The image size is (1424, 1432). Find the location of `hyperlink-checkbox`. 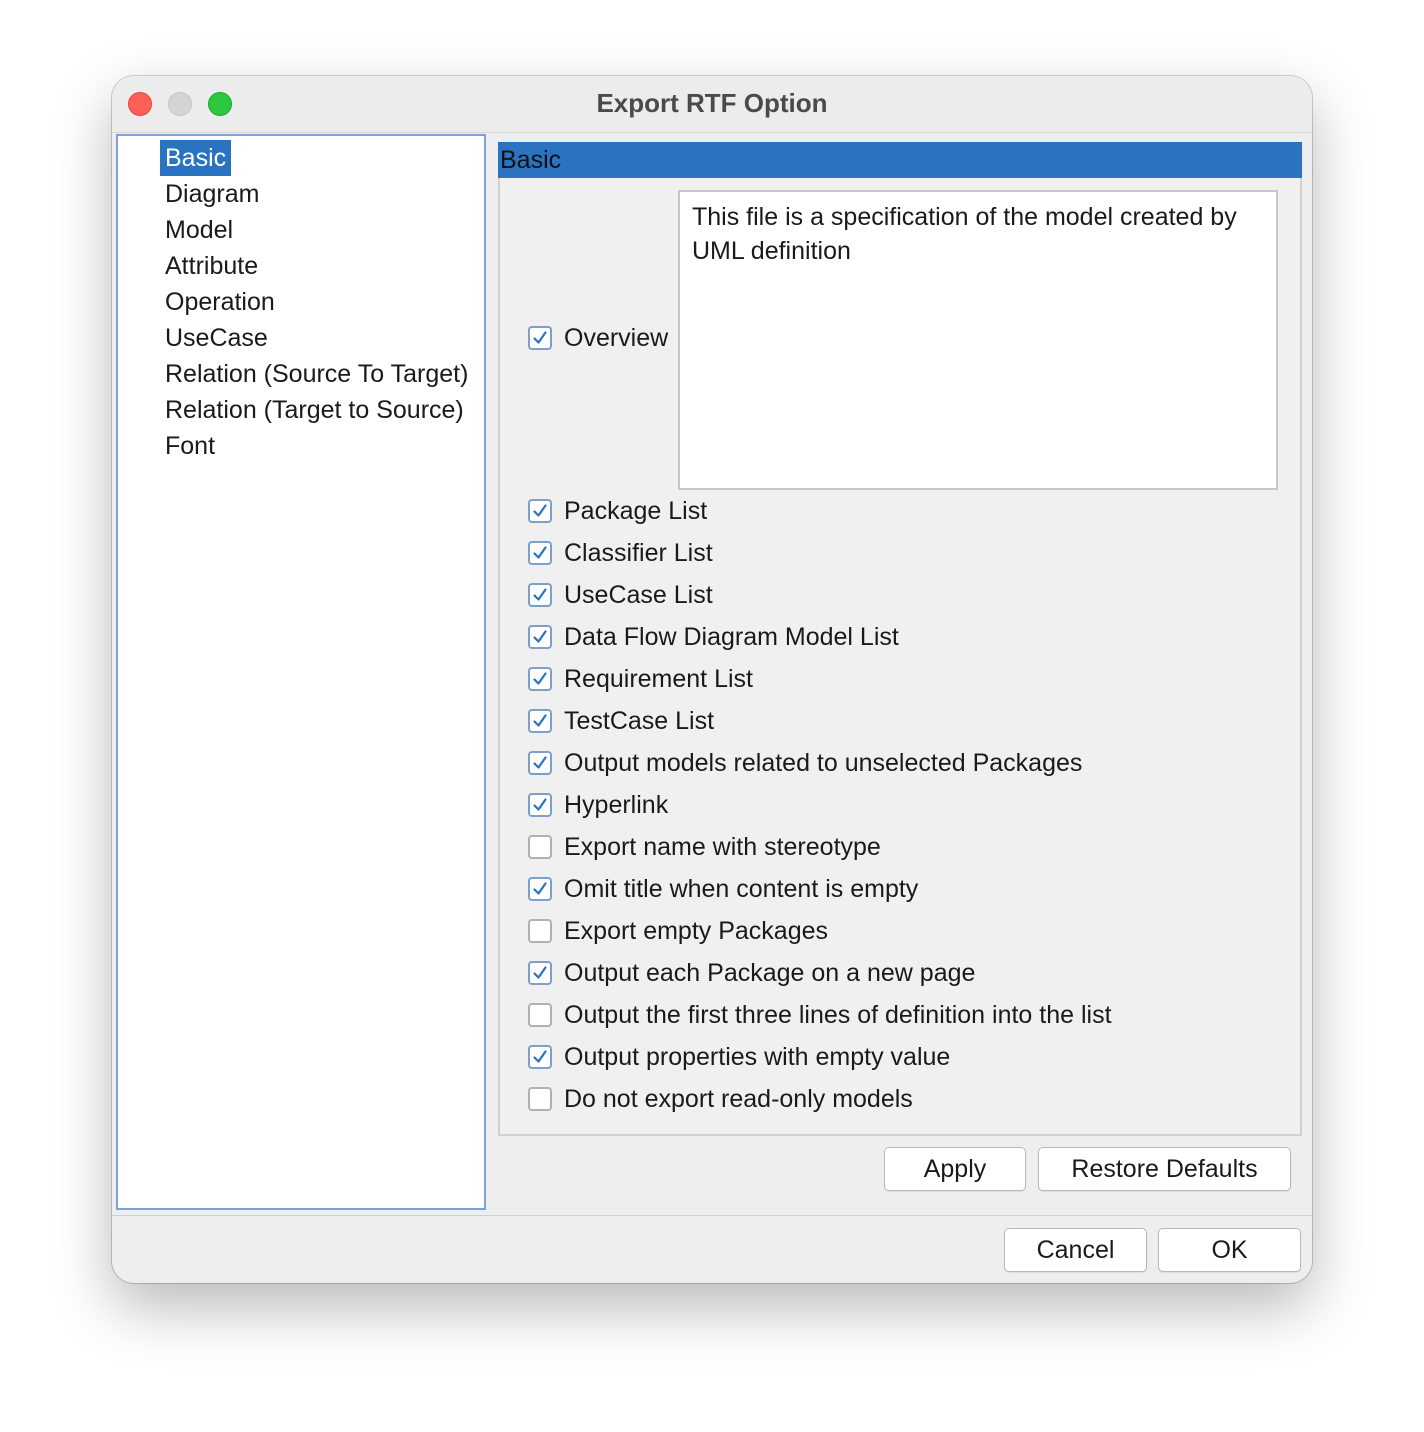

hyperlink-checkbox is located at coordinates (540, 805).